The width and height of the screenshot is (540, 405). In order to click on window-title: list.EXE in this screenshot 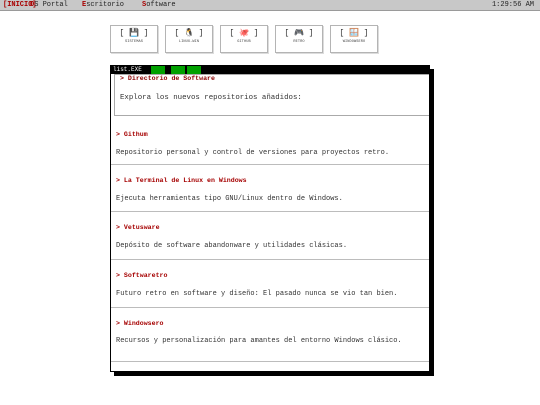, I will do `click(127, 69)`.